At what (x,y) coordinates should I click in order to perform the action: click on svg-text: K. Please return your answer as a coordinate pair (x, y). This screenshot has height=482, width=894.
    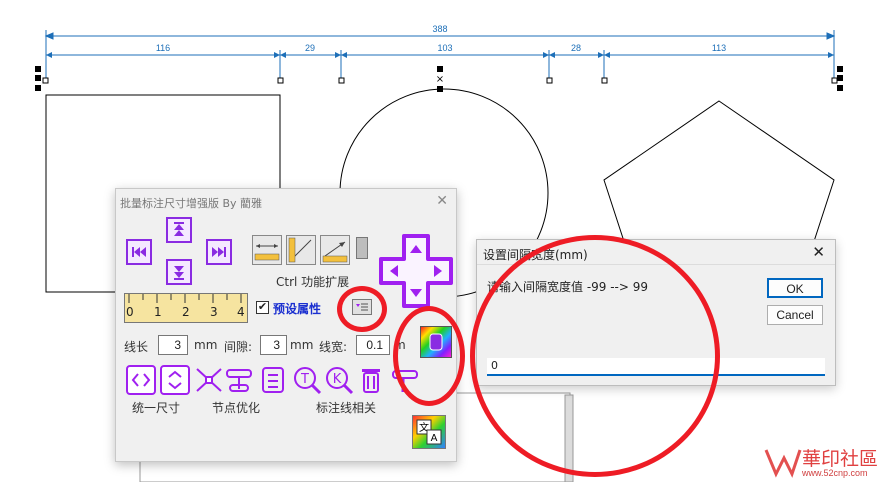
    Looking at the image, I should click on (337, 379).